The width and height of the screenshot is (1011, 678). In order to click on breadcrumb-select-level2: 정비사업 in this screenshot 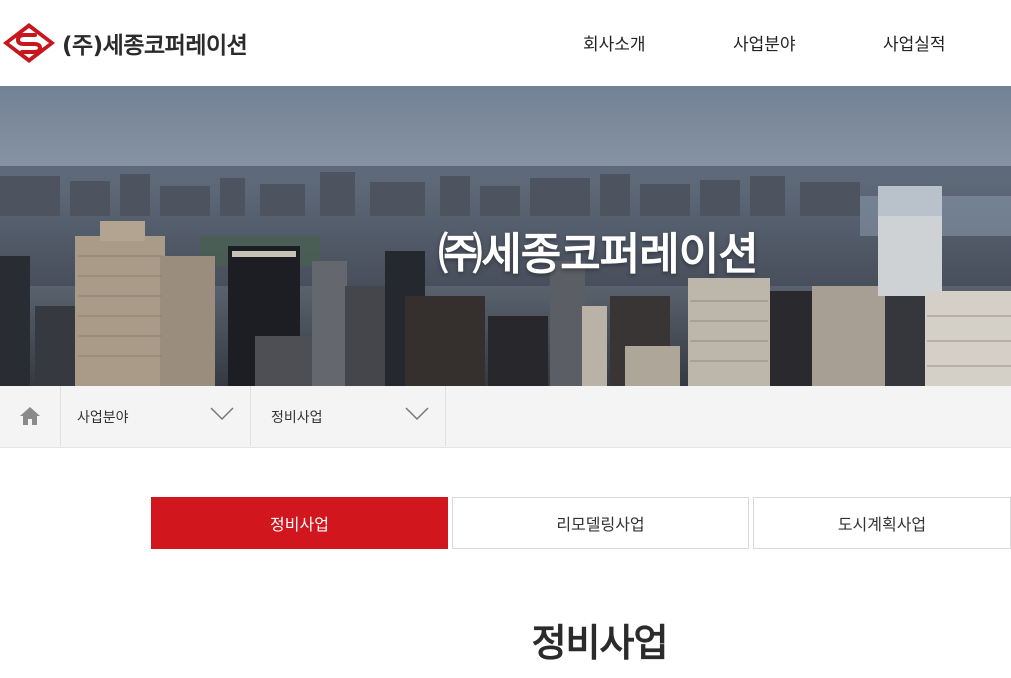, I will do `click(348, 416)`.